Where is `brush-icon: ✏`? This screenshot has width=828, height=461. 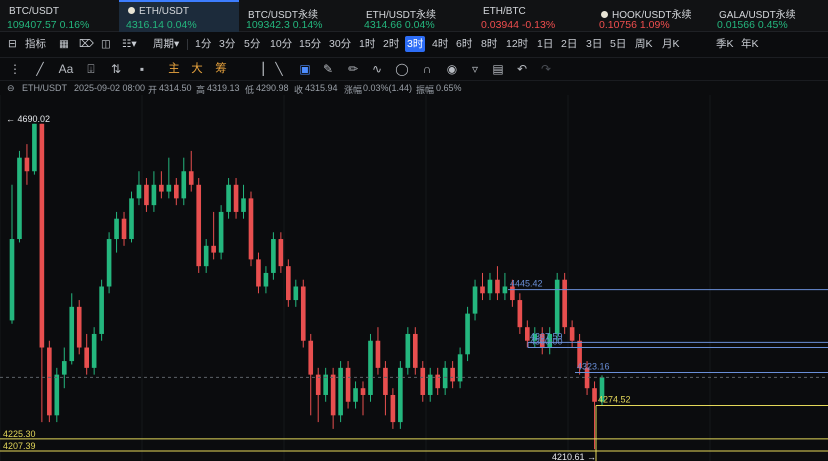
brush-icon: ✏ is located at coordinates (353, 69).